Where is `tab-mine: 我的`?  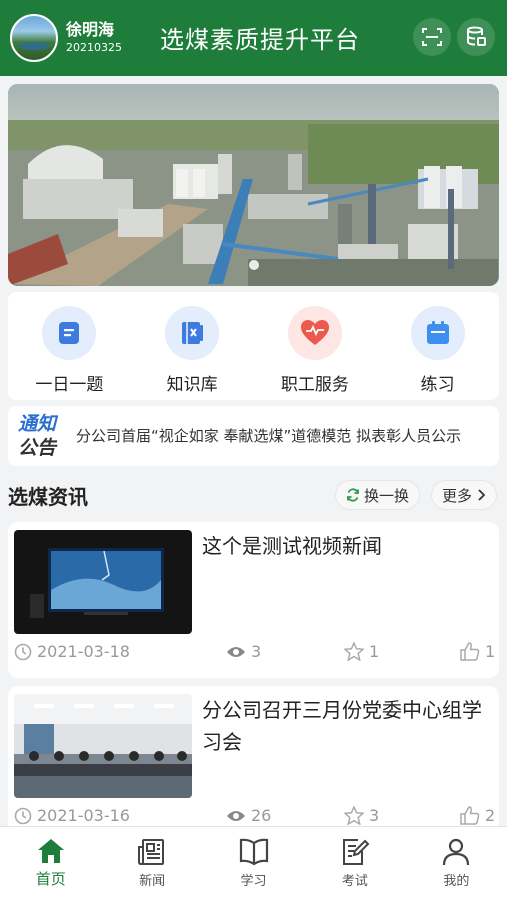
tab-mine: 我的 is located at coordinates (456, 863).